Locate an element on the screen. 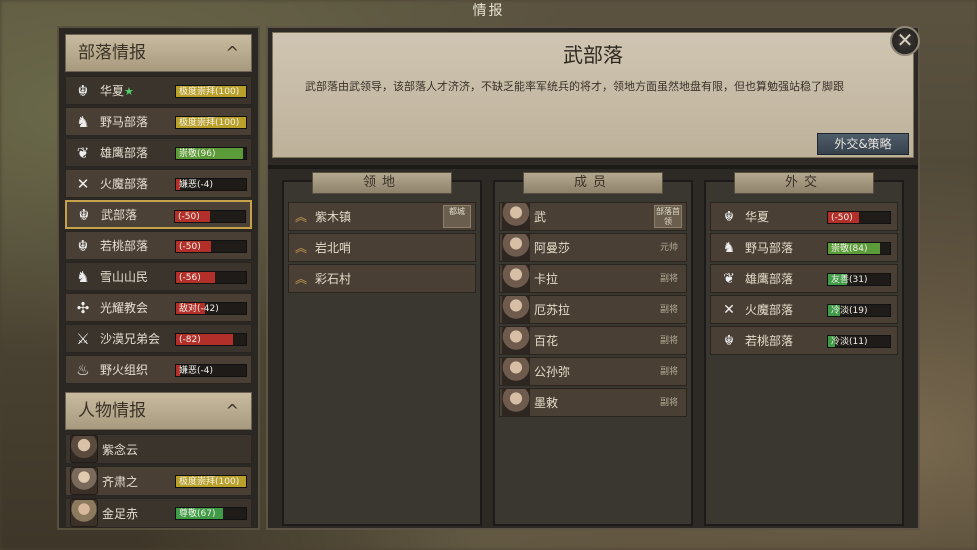 This screenshot has width=977, height=550. territory-title: 领地 is located at coordinates (382, 183).